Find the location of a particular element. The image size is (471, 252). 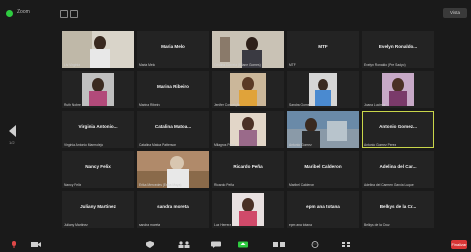

participant-tile: Antonio Gomez is located at coordinates (323, 129).